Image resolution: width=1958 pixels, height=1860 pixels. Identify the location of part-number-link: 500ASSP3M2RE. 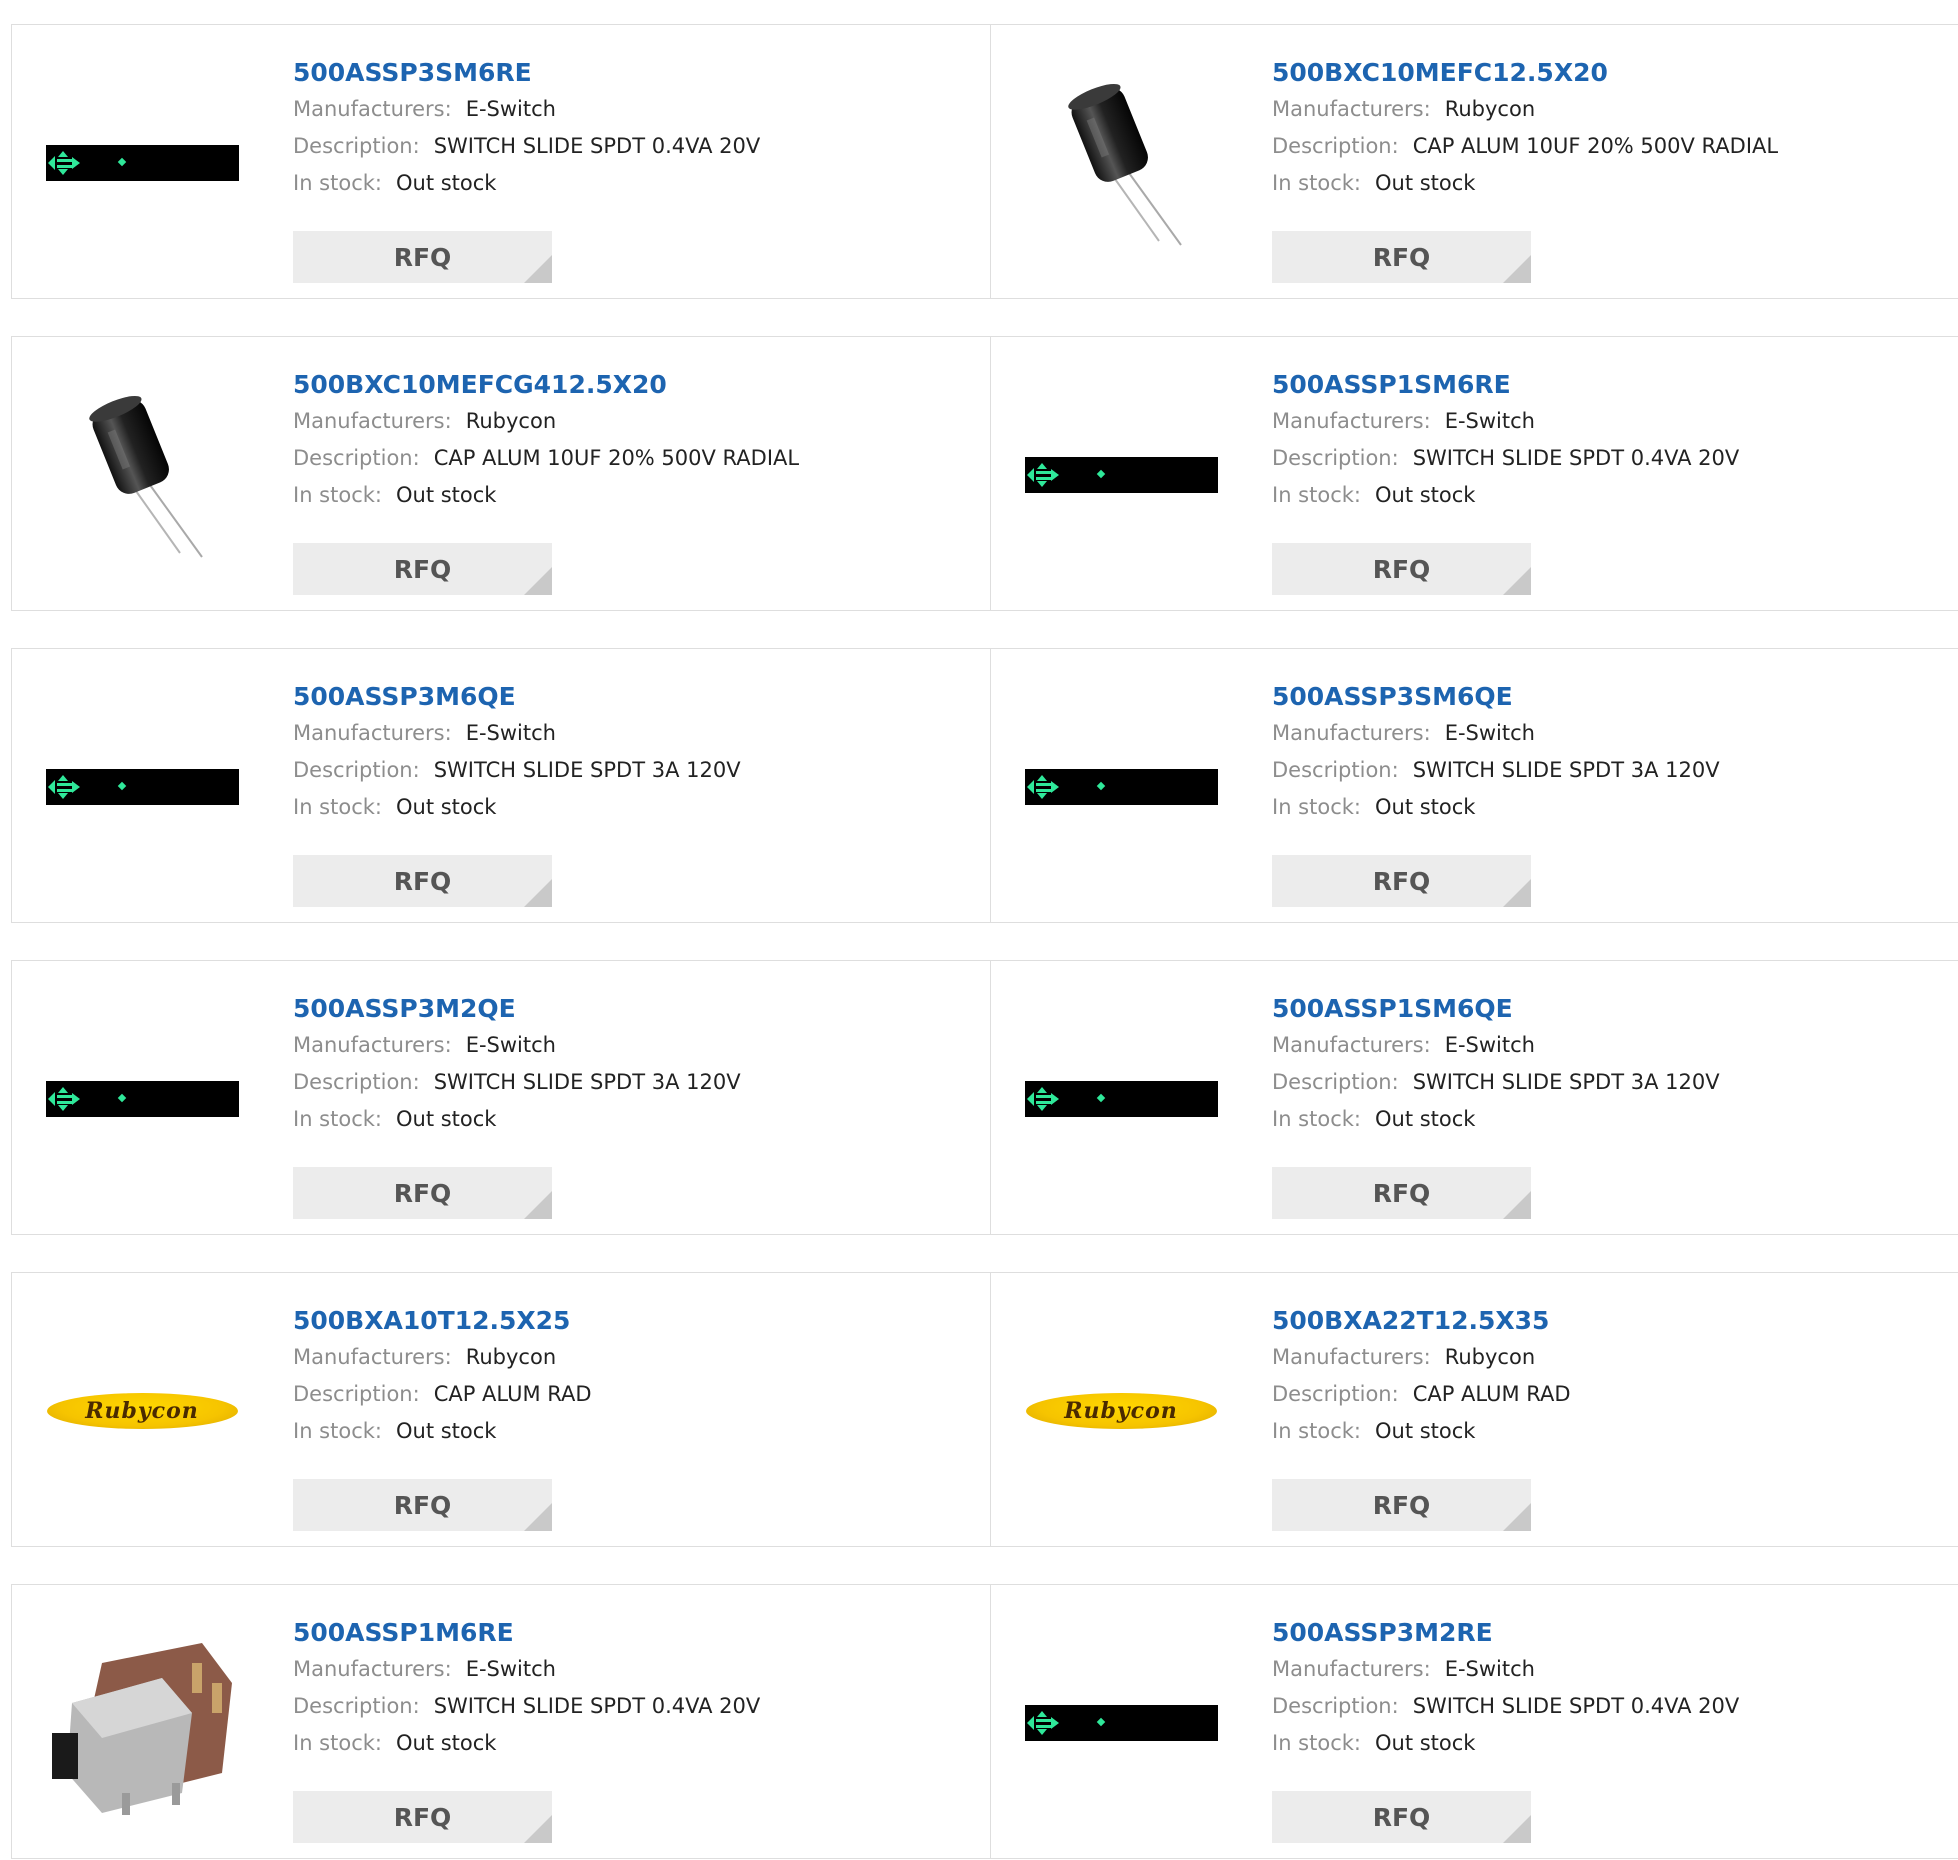
(1612, 1633).